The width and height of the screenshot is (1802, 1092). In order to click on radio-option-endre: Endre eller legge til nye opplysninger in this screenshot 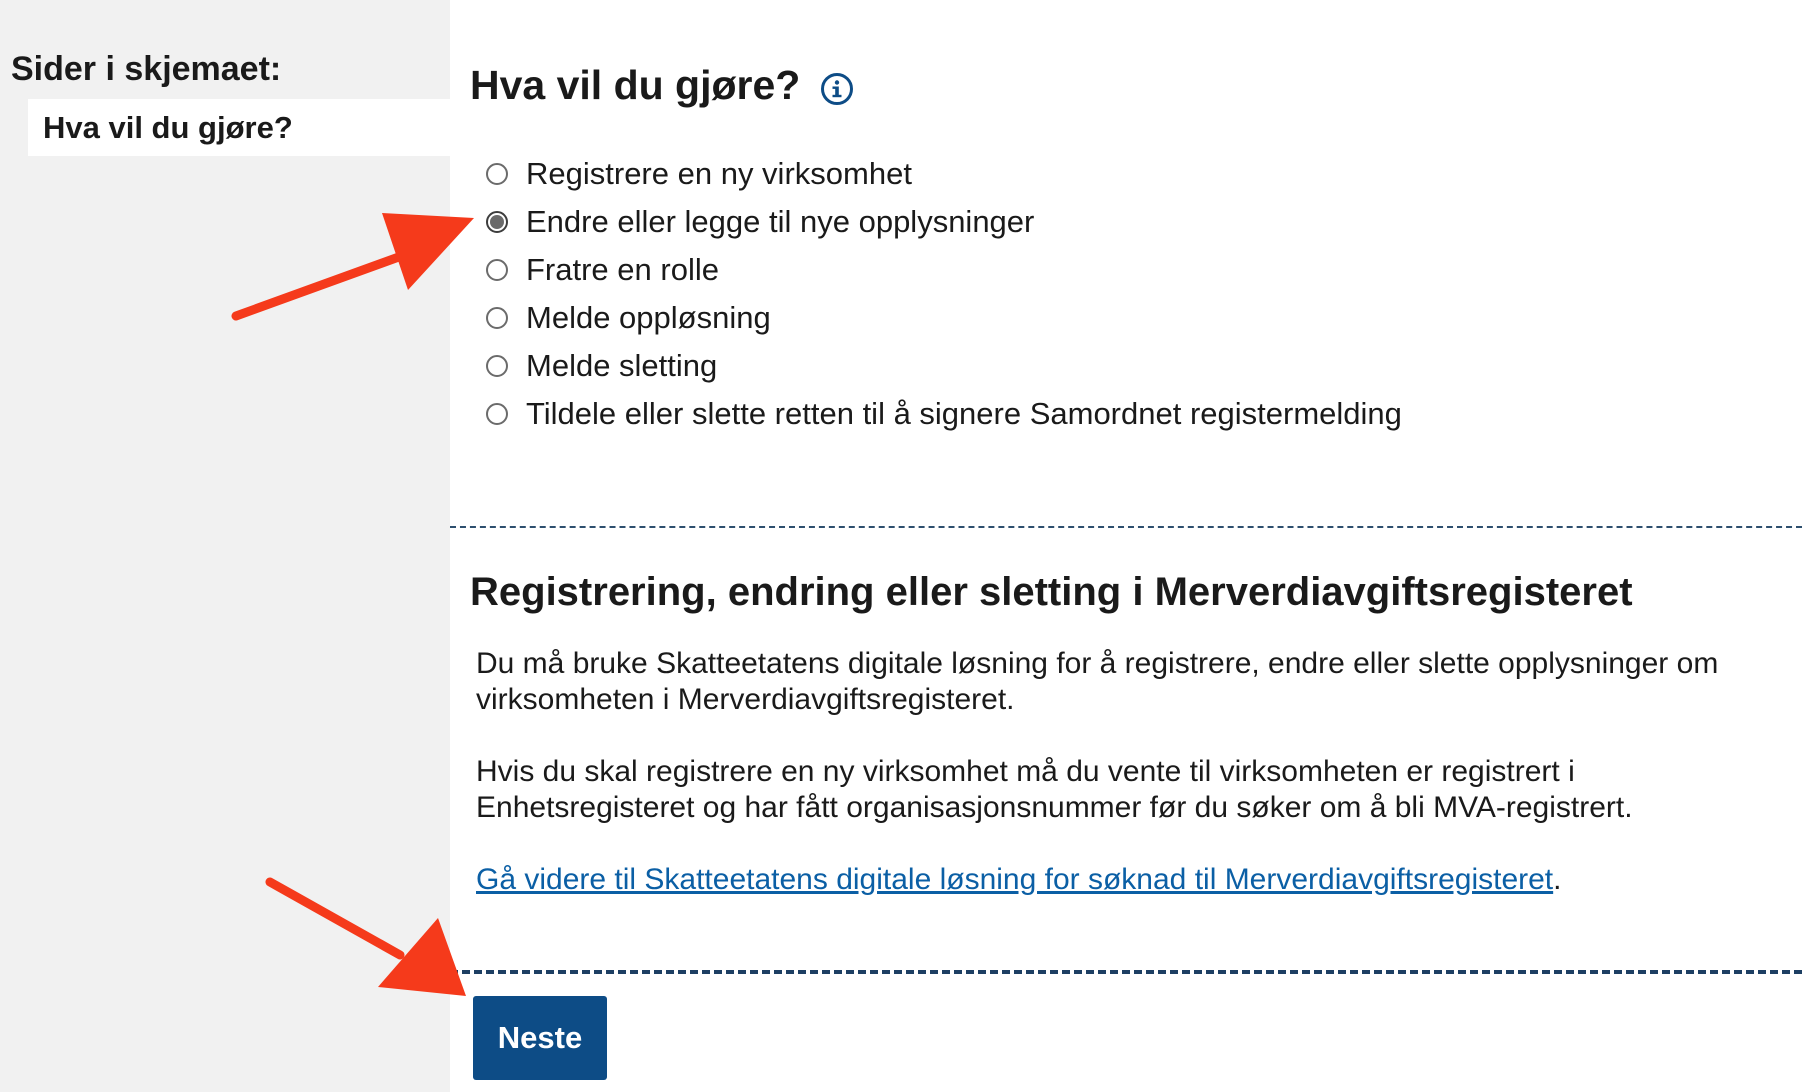, I will do `click(944, 222)`.